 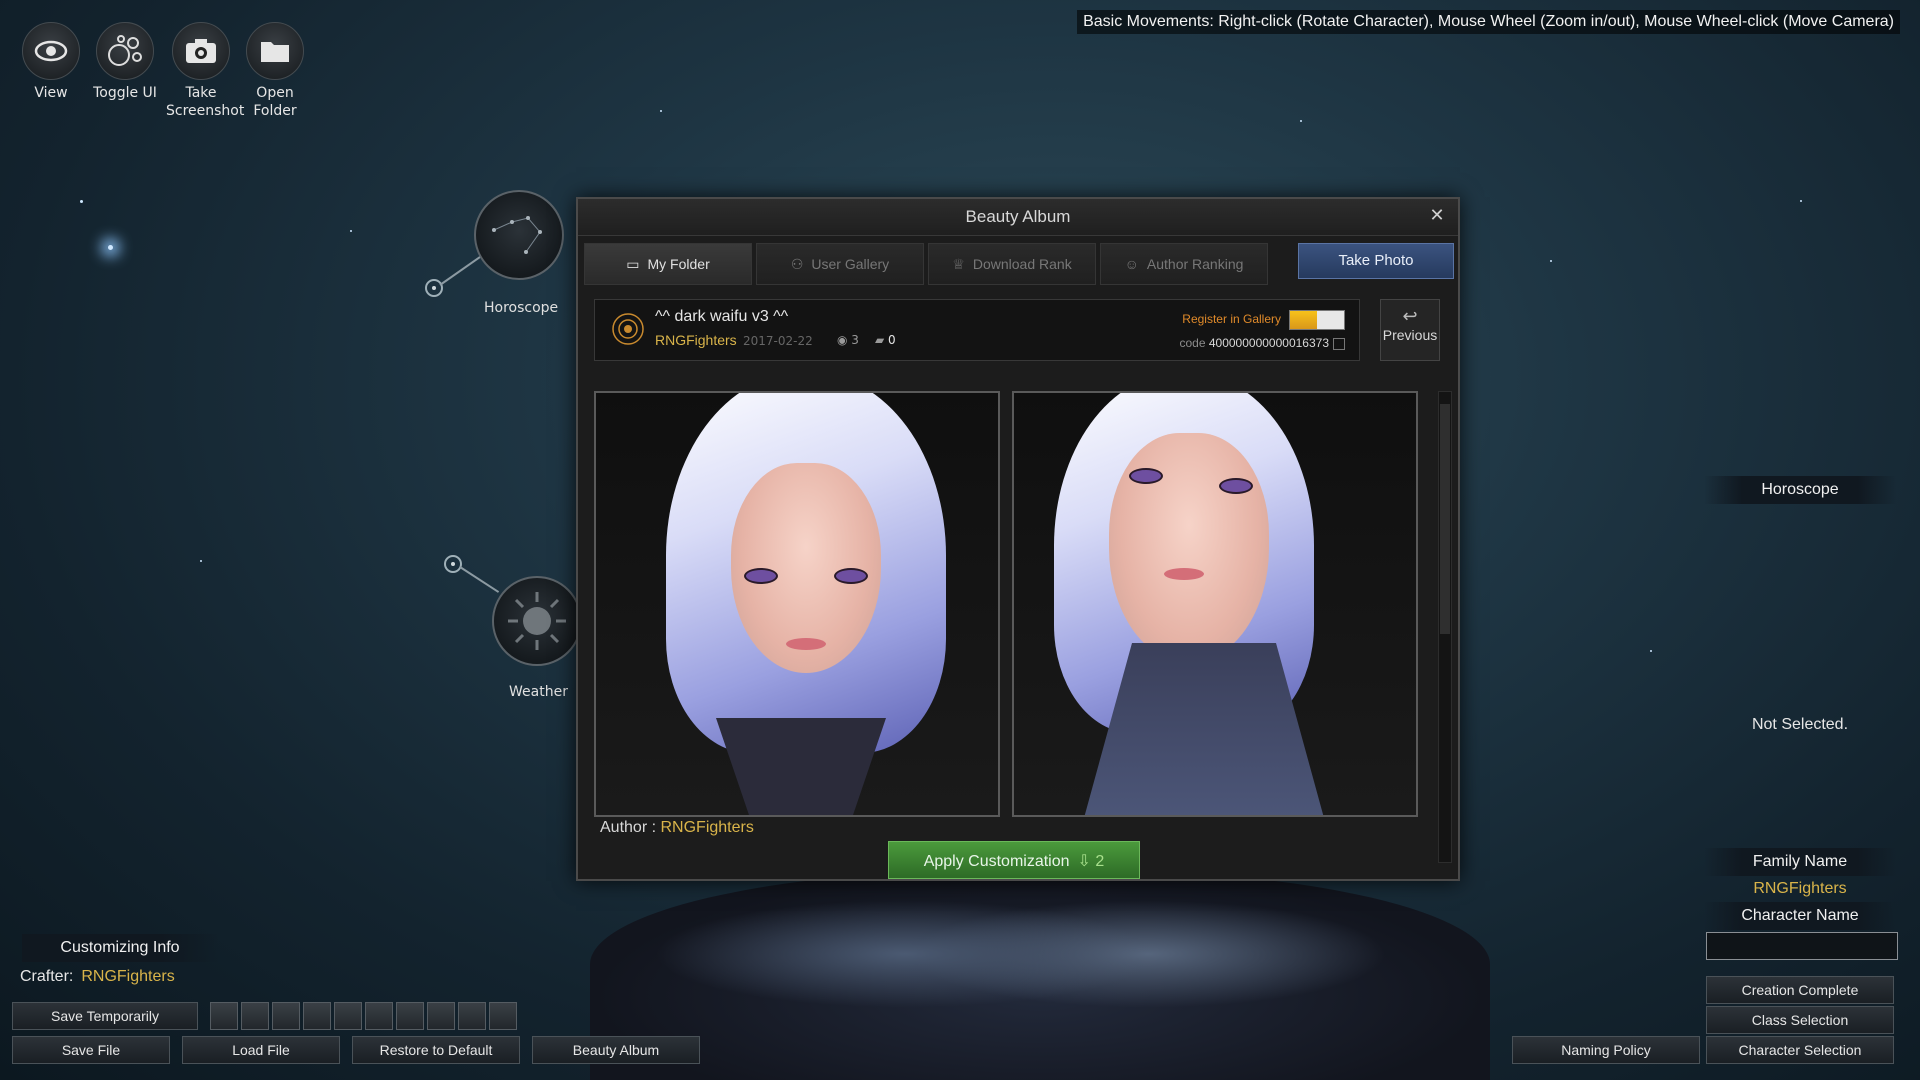 I want to click on author-name: RNGFighters, so click(x=706, y=827).